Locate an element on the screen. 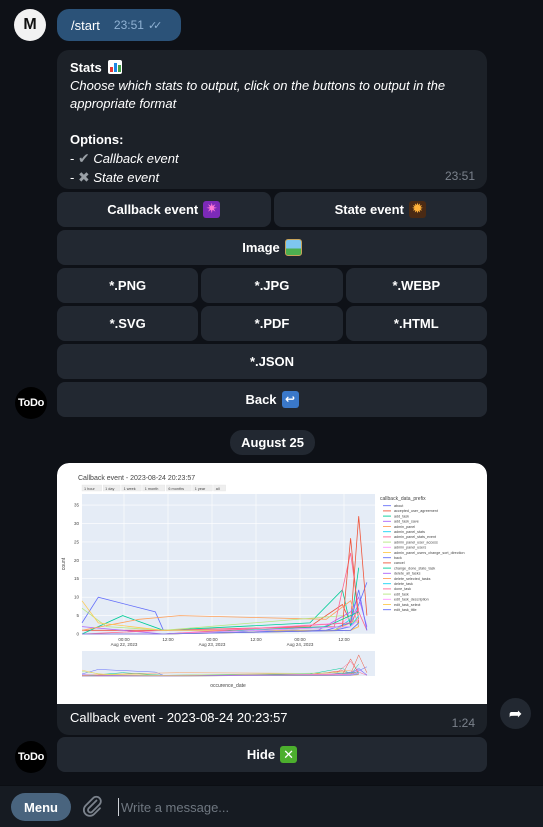  x-tick-date: Aug 22, 2023 is located at coordinates (124, 644).